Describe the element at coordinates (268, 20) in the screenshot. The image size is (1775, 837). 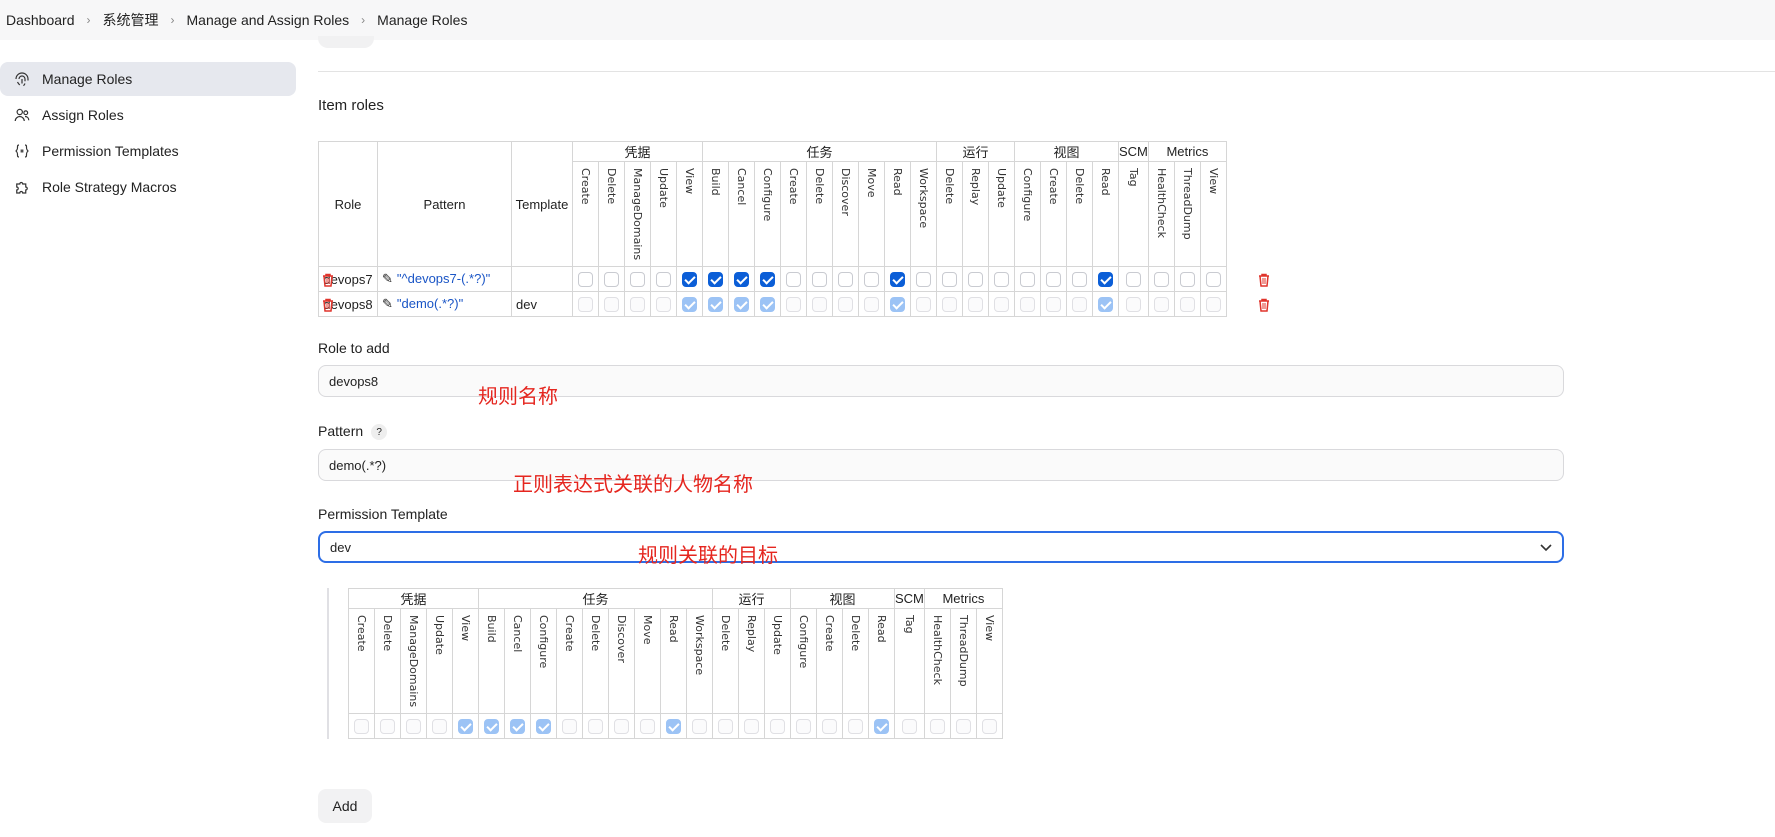
I see `breadcrumb-manage-assign: Manage and Assign Roles` at that location.